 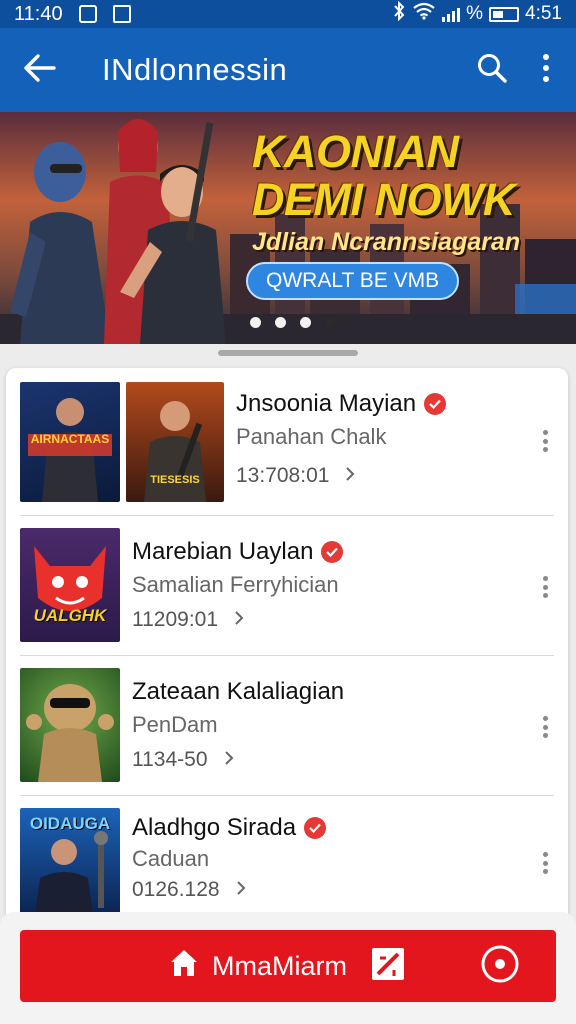 What do you see at coordinates (70, 823) in the screenshot?
I see `thumbnail-label: OIDAUGA` at bounding box center [70, 823].